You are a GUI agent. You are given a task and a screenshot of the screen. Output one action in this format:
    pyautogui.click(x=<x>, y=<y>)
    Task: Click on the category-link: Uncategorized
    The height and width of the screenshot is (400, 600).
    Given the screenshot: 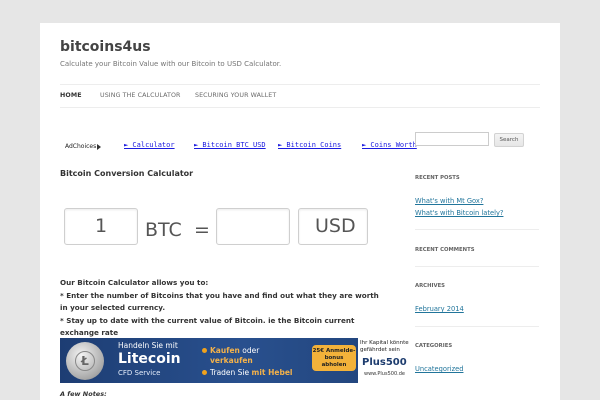 What is the action you would take?
    pyautogui.click(x=439, y=369)
    